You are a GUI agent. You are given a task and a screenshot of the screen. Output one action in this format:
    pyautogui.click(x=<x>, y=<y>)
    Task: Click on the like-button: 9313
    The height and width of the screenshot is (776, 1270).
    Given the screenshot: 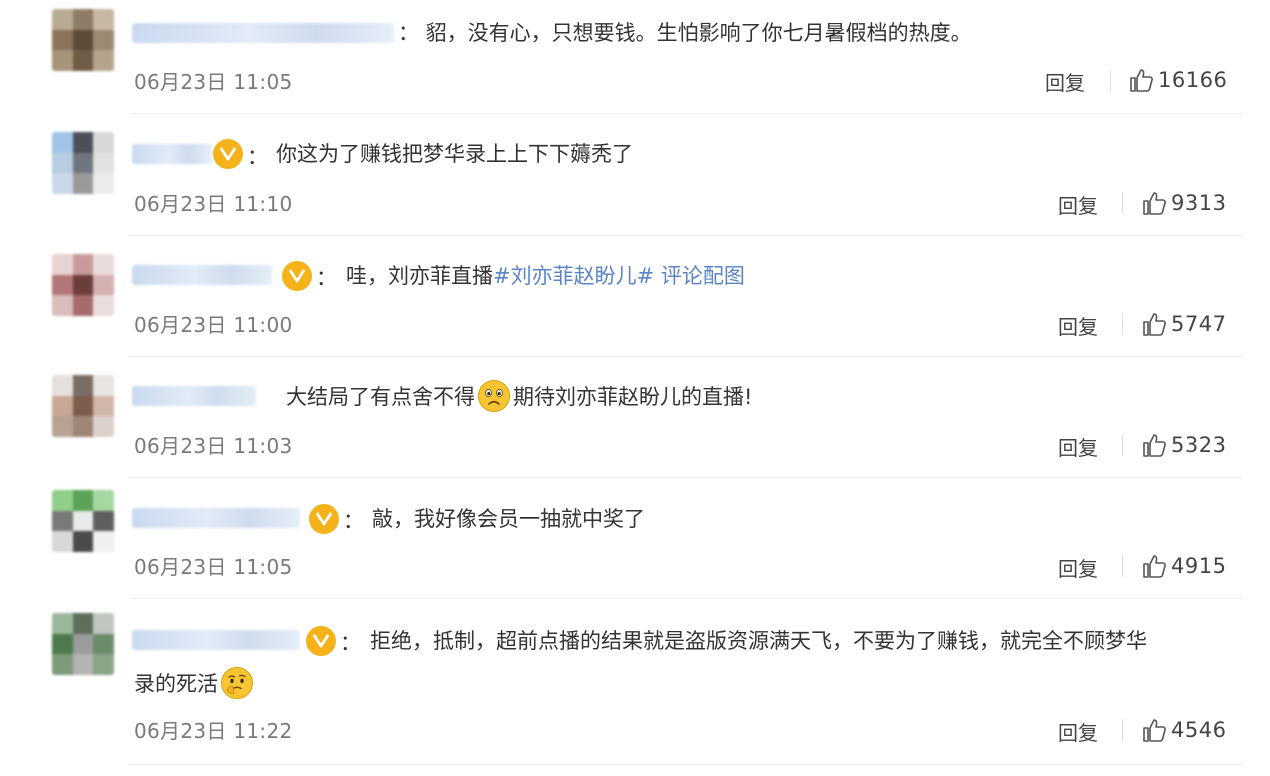 What is the action you would take?
    pyautogui.click(x=1183, y=203)
    